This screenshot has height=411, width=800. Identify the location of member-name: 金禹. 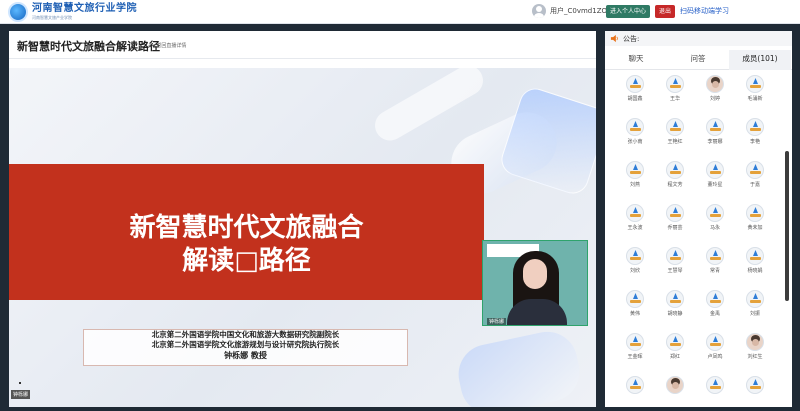
(714, 314).